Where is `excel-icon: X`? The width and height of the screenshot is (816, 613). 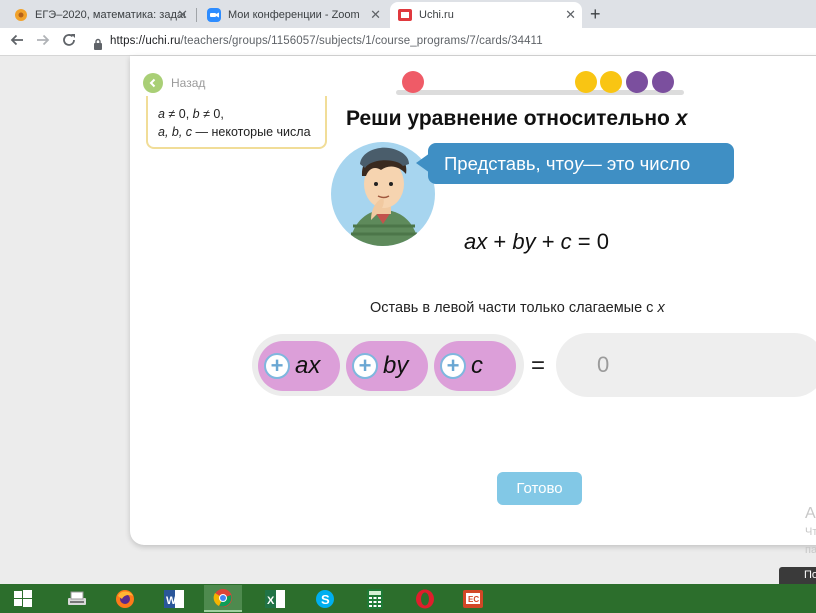
excel-icon: X is located at coordinates (275, 598).